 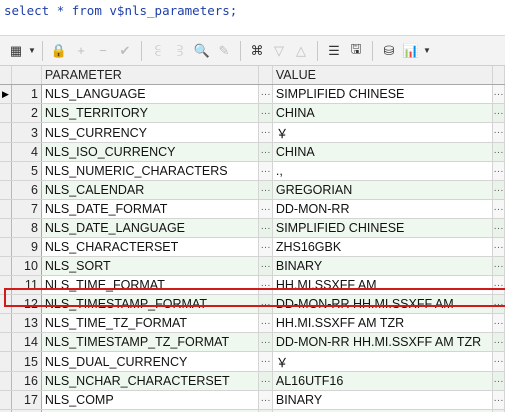 I want to click on column-header-value: VALUE, so click(x=383, y=75).